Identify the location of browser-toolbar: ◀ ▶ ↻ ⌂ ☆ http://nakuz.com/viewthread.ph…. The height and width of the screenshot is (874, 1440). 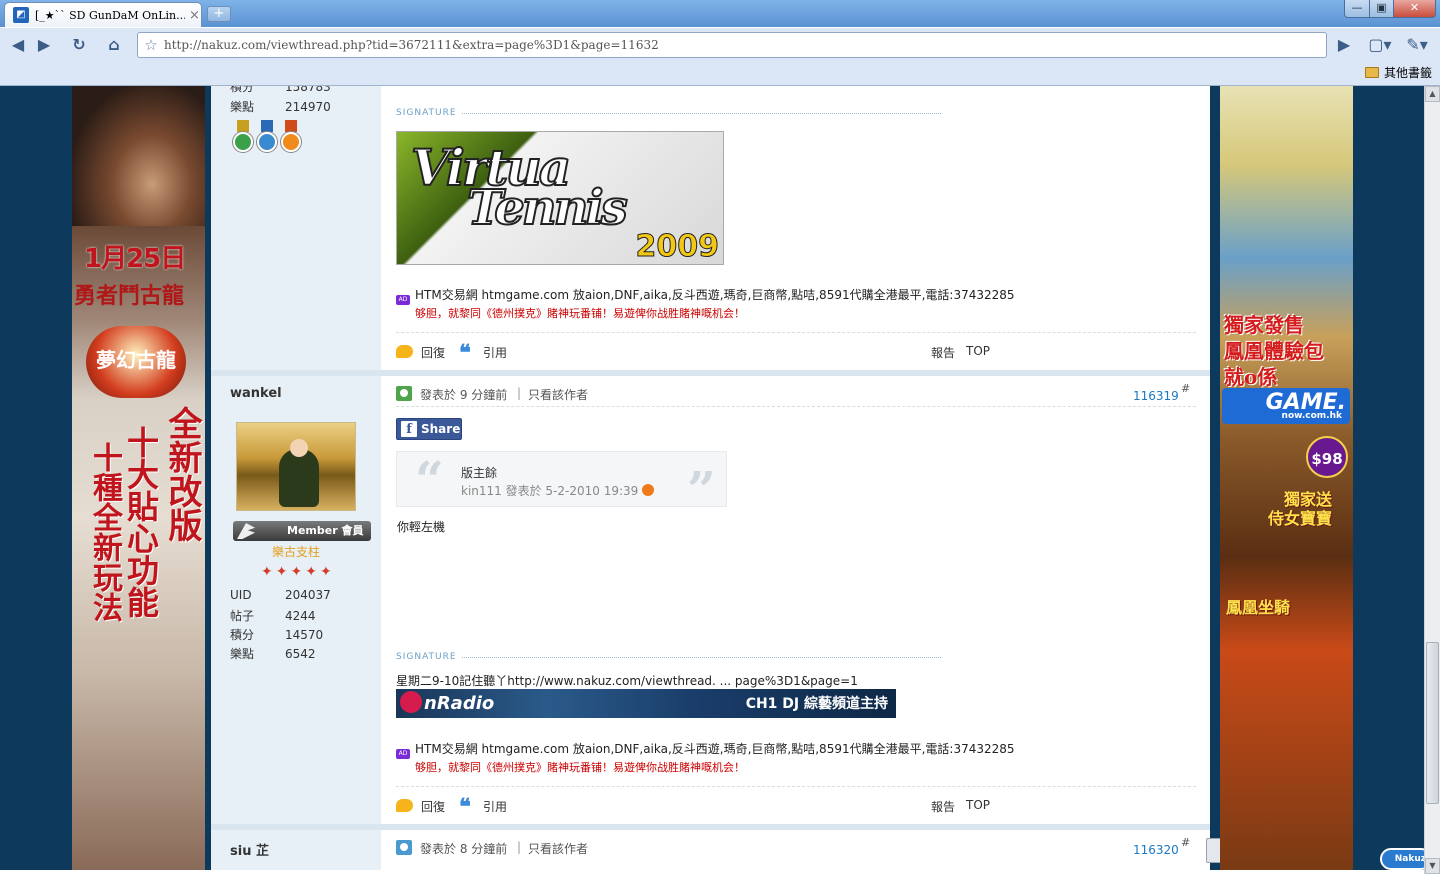
(720, 44).